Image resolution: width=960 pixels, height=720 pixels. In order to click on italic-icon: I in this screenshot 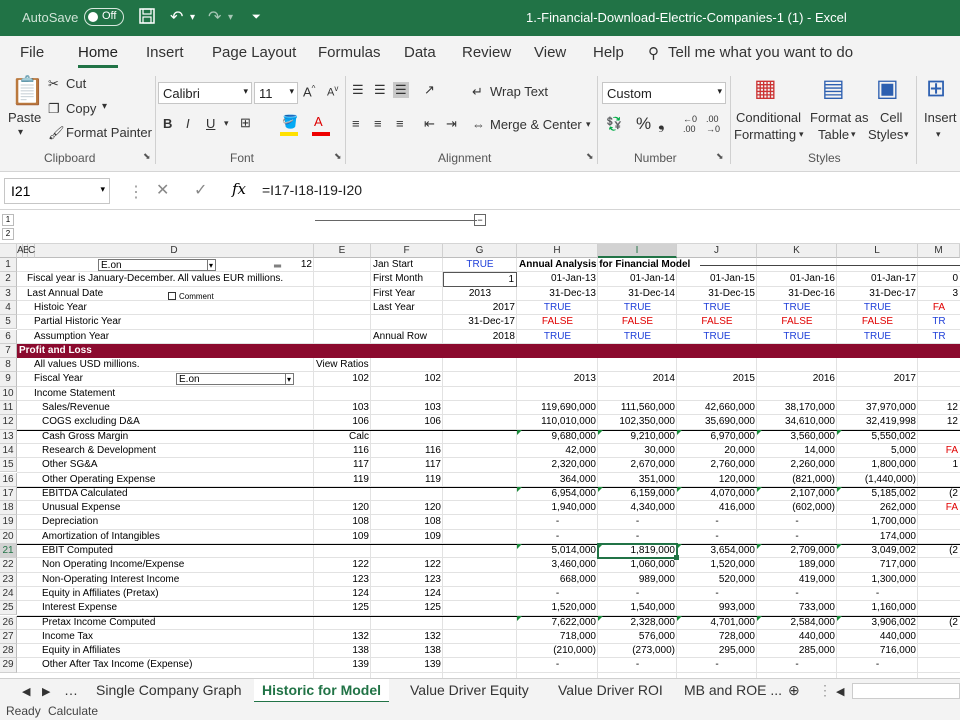, I will do `click(188, 123)`.